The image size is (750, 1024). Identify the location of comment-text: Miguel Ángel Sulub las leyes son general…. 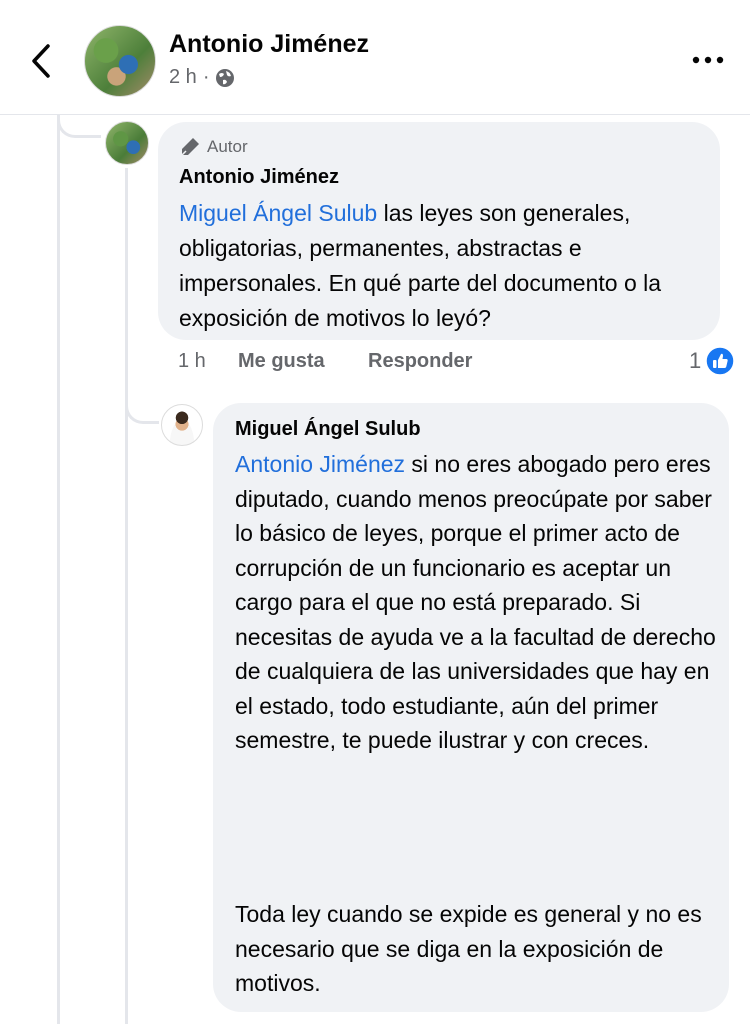
(444, 266).